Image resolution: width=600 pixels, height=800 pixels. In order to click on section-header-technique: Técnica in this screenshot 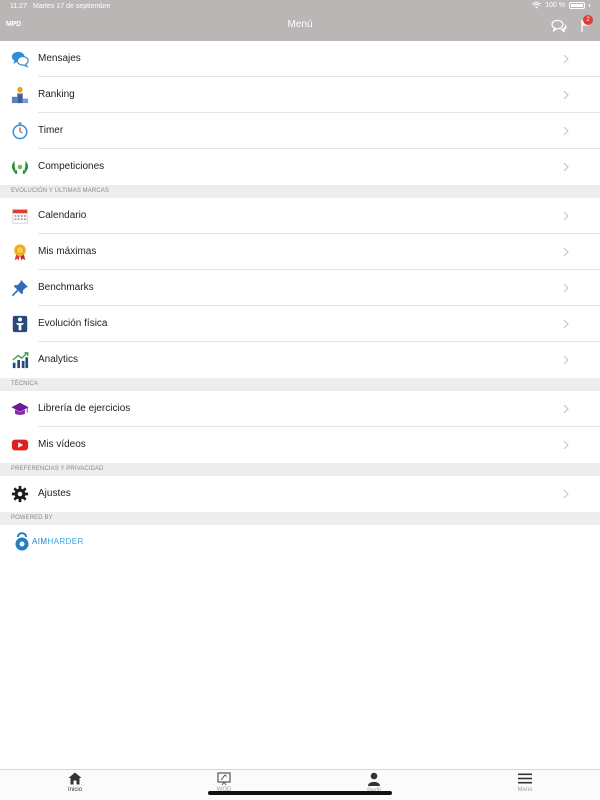, I will do `click(300, 384)`.